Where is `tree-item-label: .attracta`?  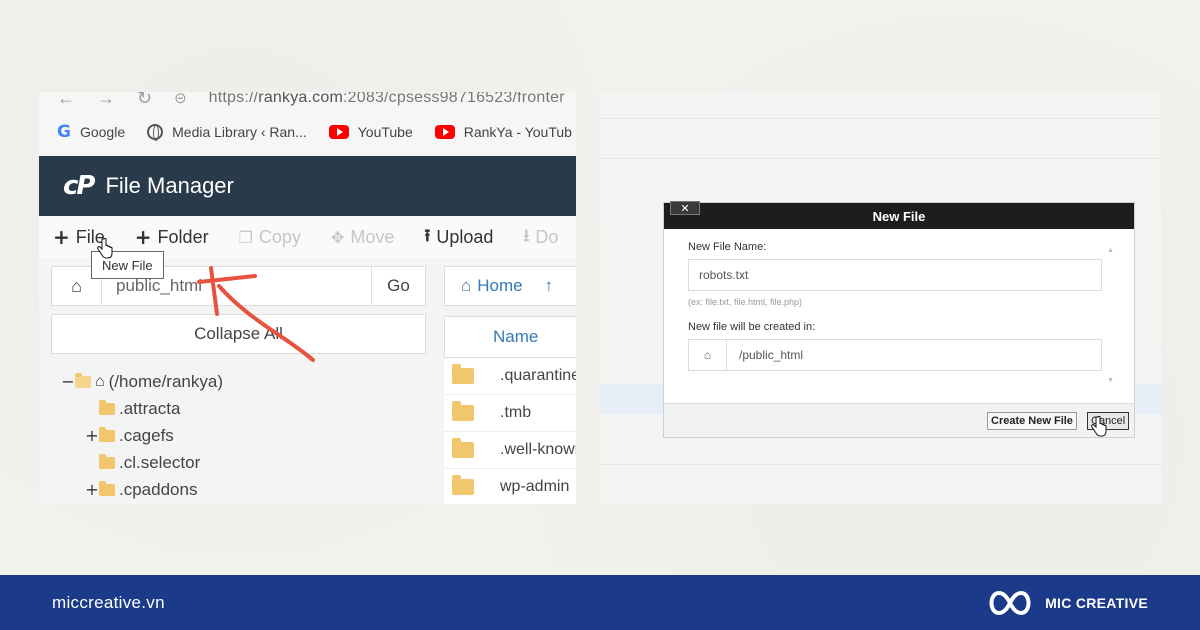 tree-item-label: .attracta is located at coordinates (150, 408).